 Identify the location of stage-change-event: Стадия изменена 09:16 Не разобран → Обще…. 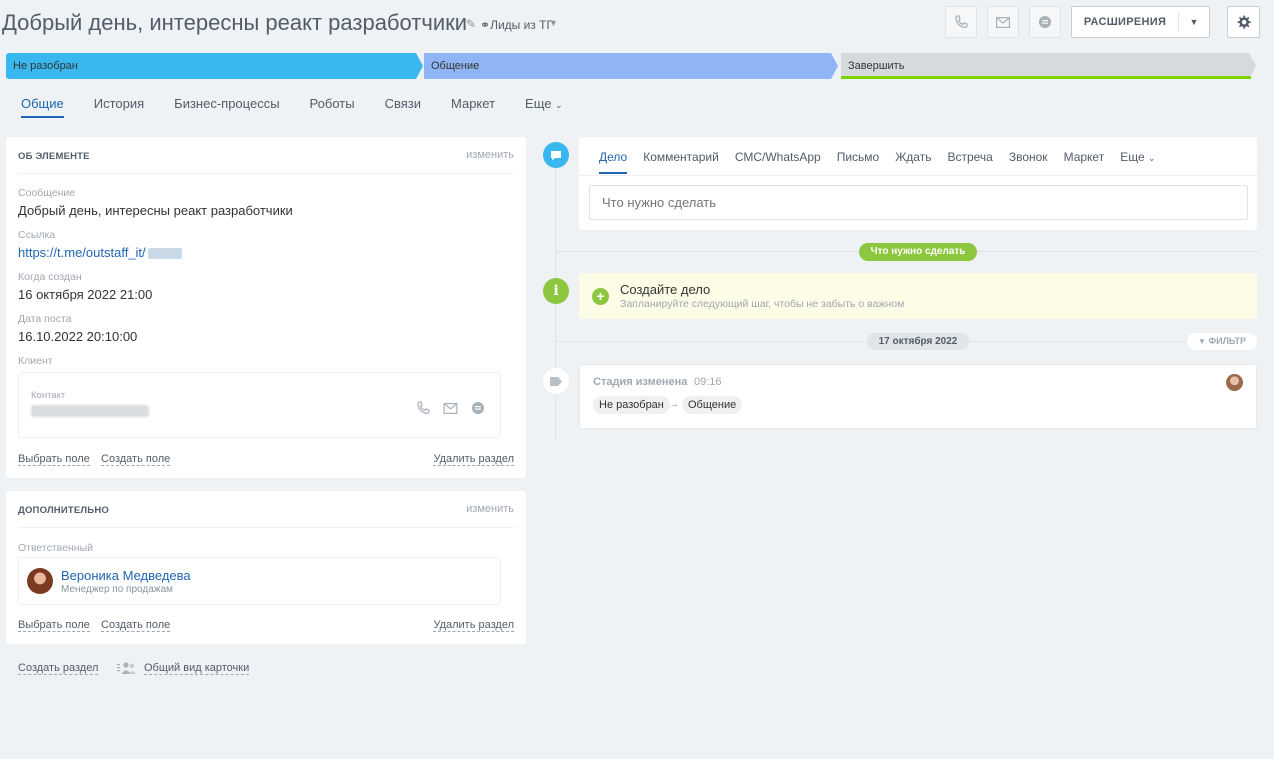
(918, 396).